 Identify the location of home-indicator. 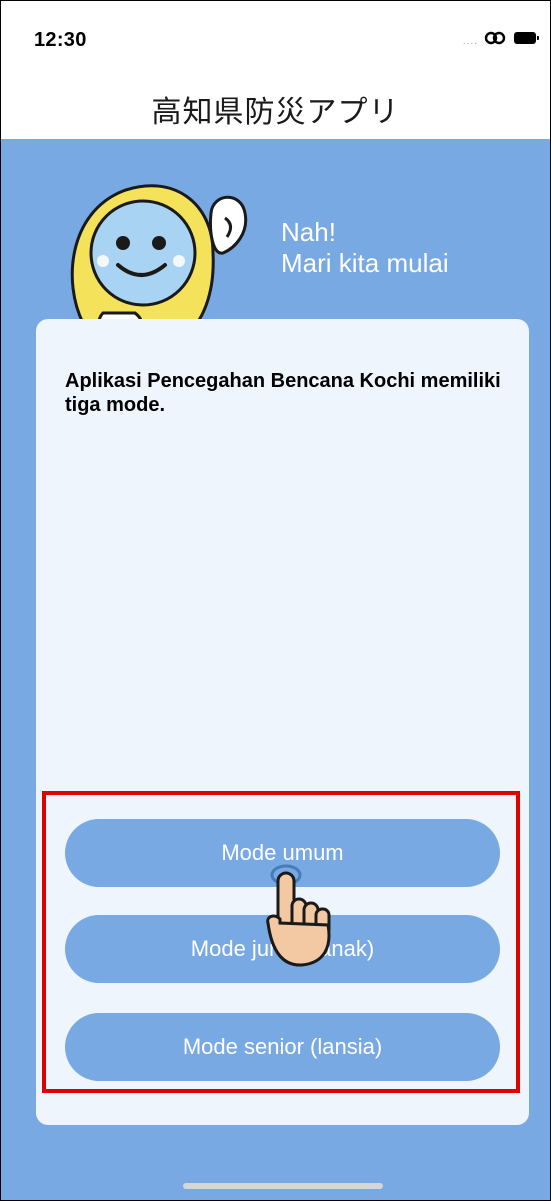
(283, 1186).